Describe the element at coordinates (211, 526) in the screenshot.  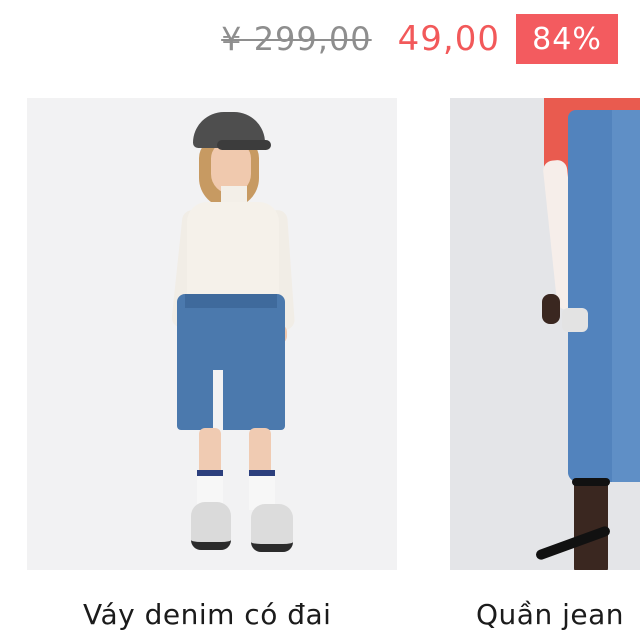
I see `left-sneaker` at that location.